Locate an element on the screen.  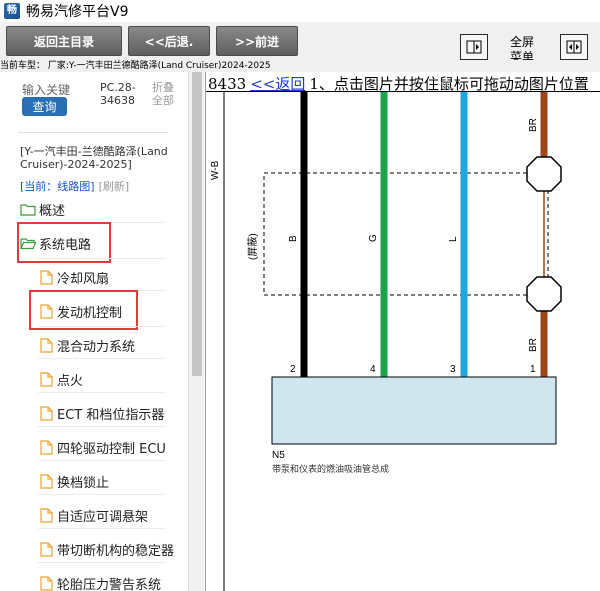
forward-button: >>前进 is located at coordinates (257, 41).